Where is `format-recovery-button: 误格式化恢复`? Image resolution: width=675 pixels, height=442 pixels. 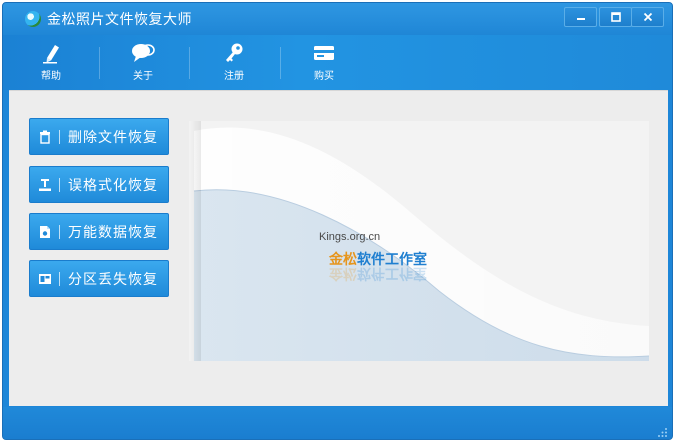 format-recovery-button: 误格式化恢复 is located at coordinates (99, 184).